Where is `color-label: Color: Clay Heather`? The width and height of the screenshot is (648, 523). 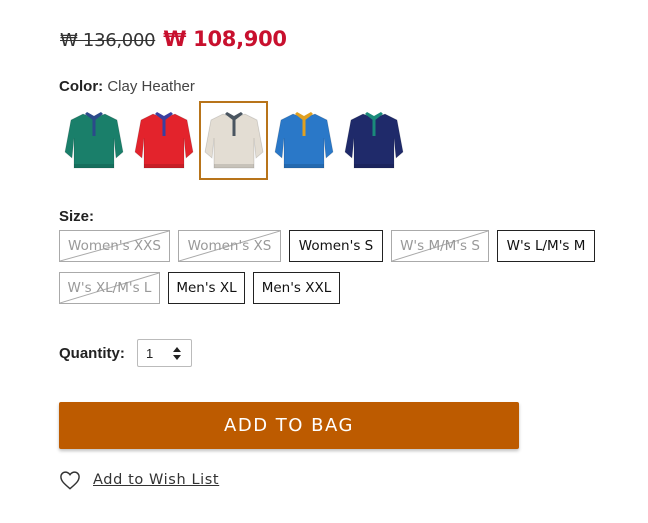 color-label: Color: Clay Heather is located at coordinates (127, 86).